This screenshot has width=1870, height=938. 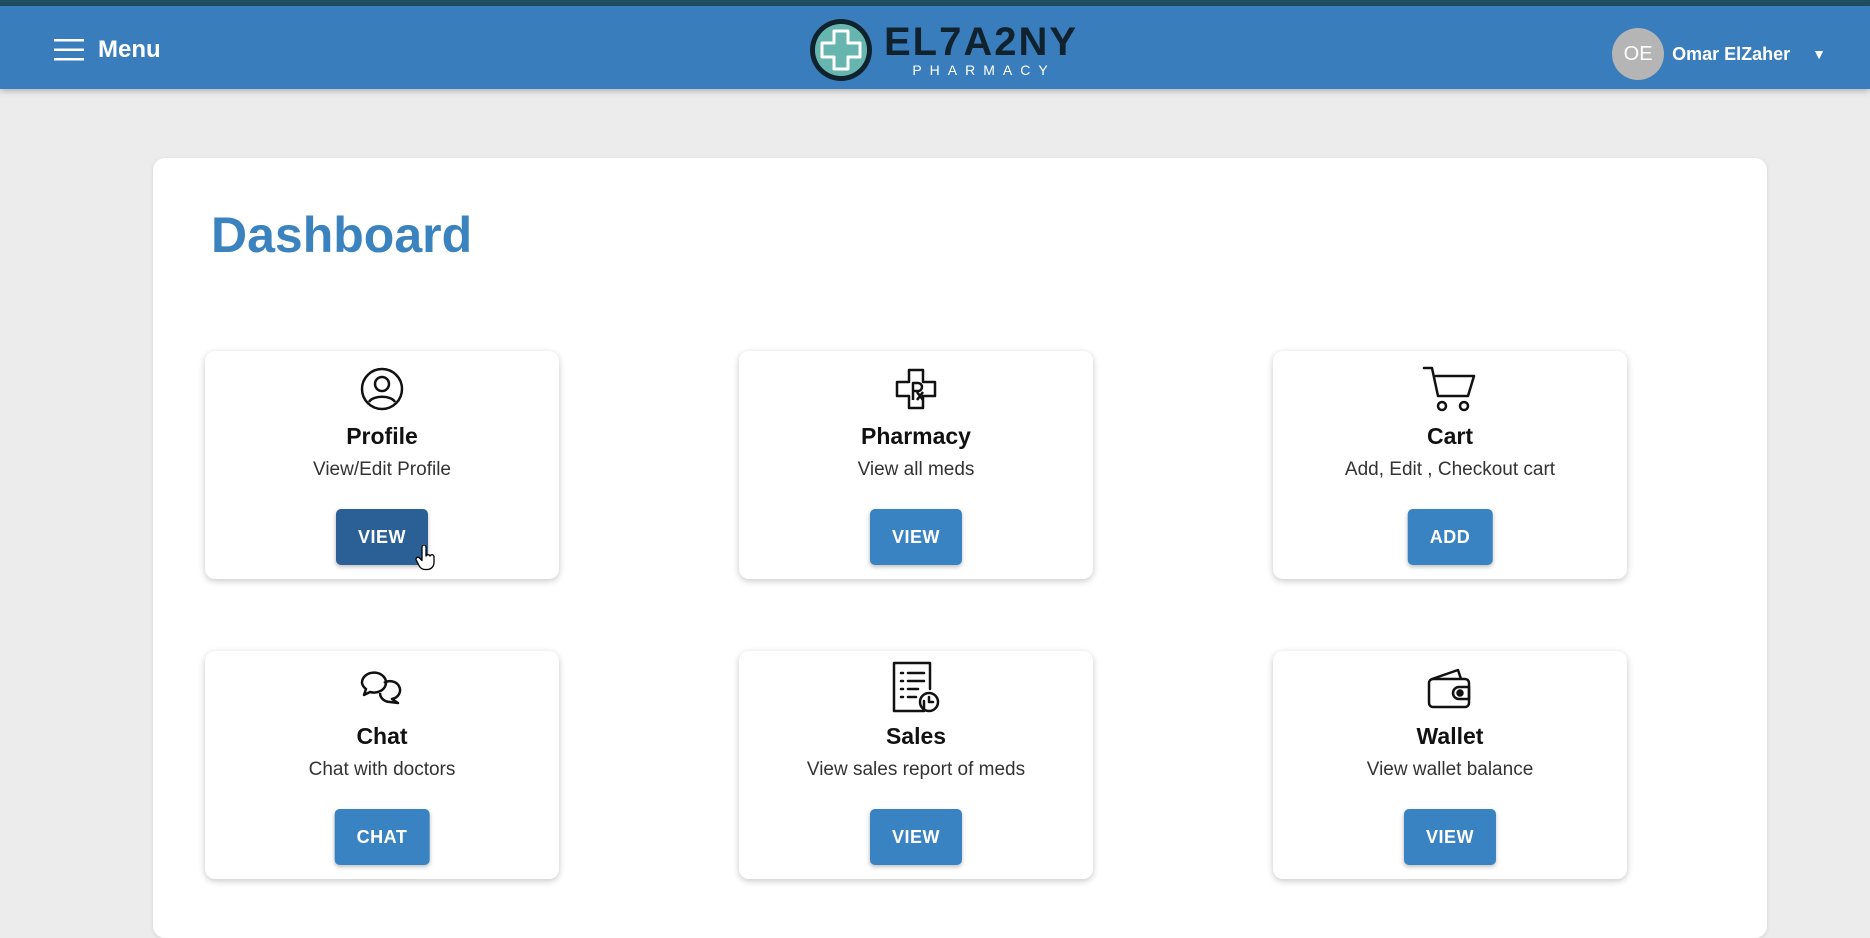 I want to click on wallet-view-button: VIEW, so click(x=1450, y=837).